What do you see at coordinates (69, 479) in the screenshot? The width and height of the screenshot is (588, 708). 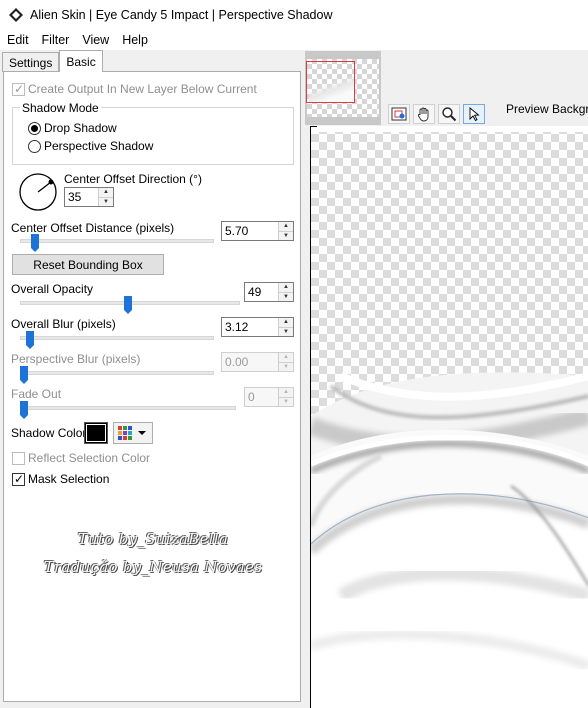 I see `mask-selection-label: Mask Selection` at bounding box center [69, 479].